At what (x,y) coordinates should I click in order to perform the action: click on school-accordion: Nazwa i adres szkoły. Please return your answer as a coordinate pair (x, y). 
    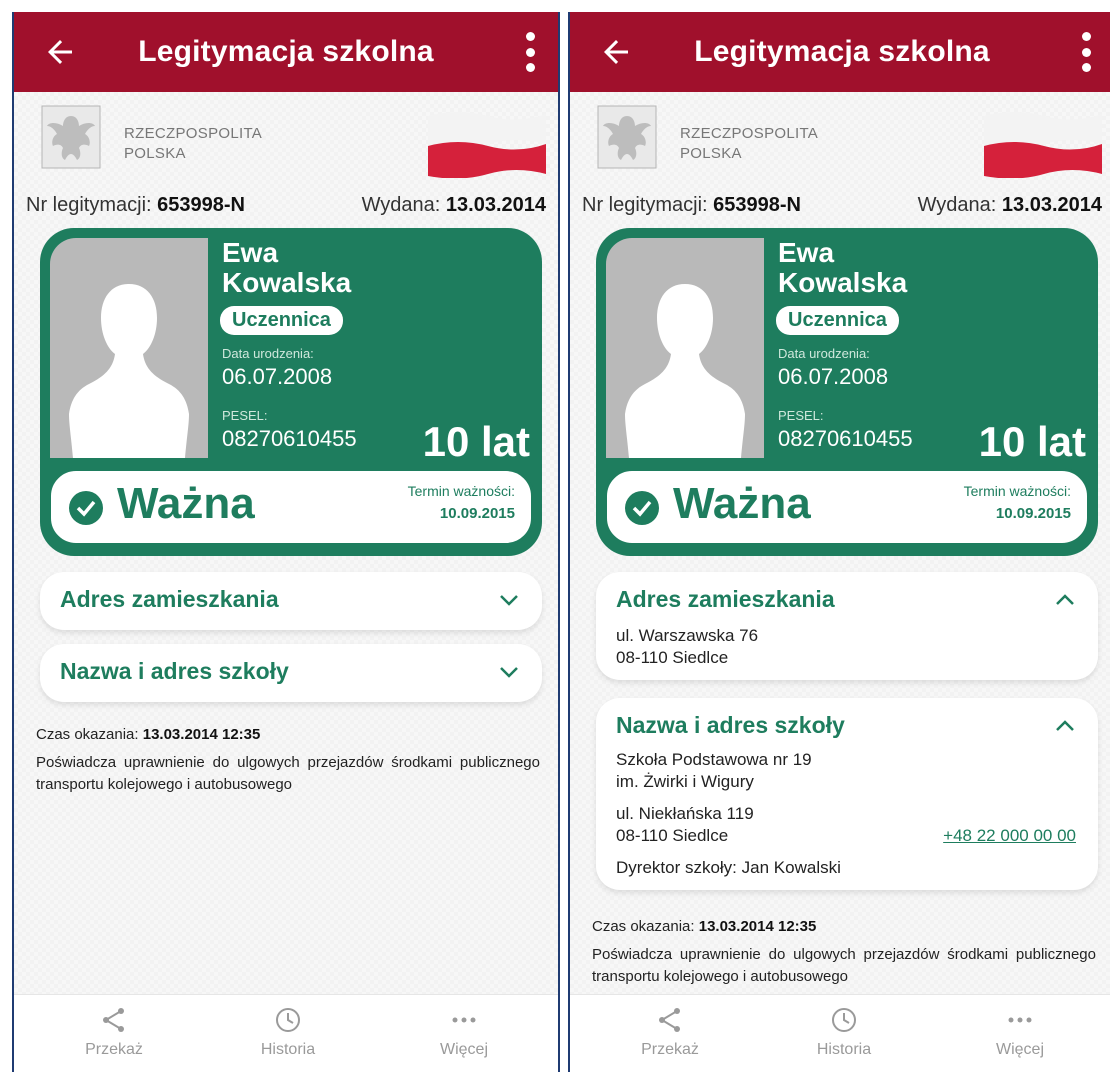
    Looking at the image, I should click on (291, 673).